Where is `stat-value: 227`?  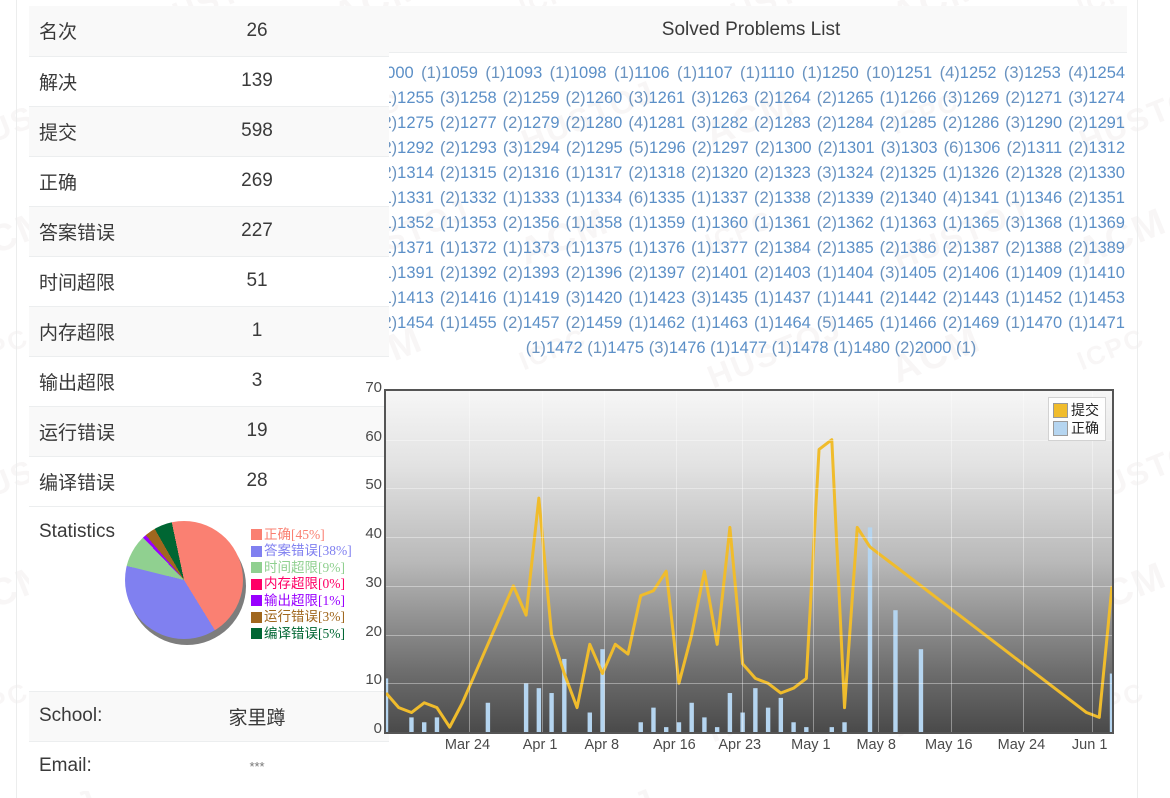 stat-value: 227 is located at coordinates (257, 230).